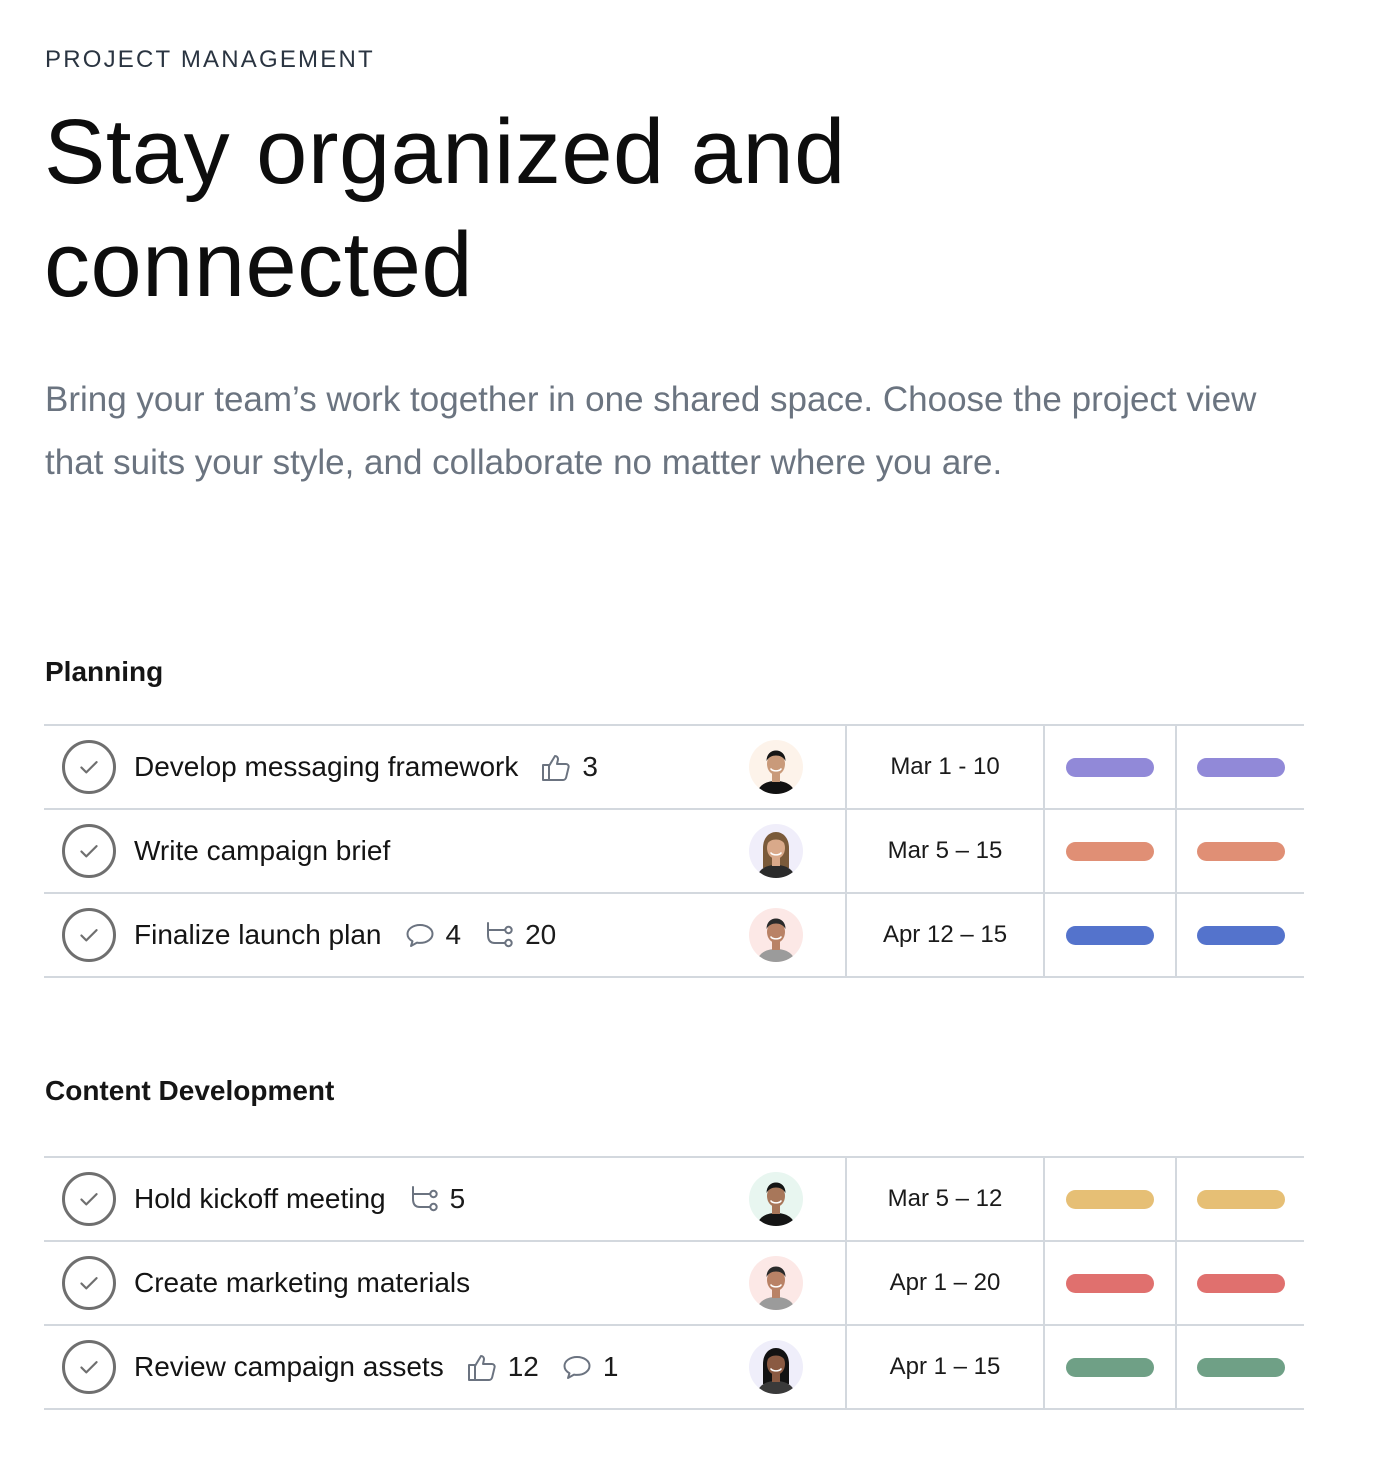 This screenshot has width=1386, height=1458. I want to click on subtask-count-value: 5, so click(457, 1198).